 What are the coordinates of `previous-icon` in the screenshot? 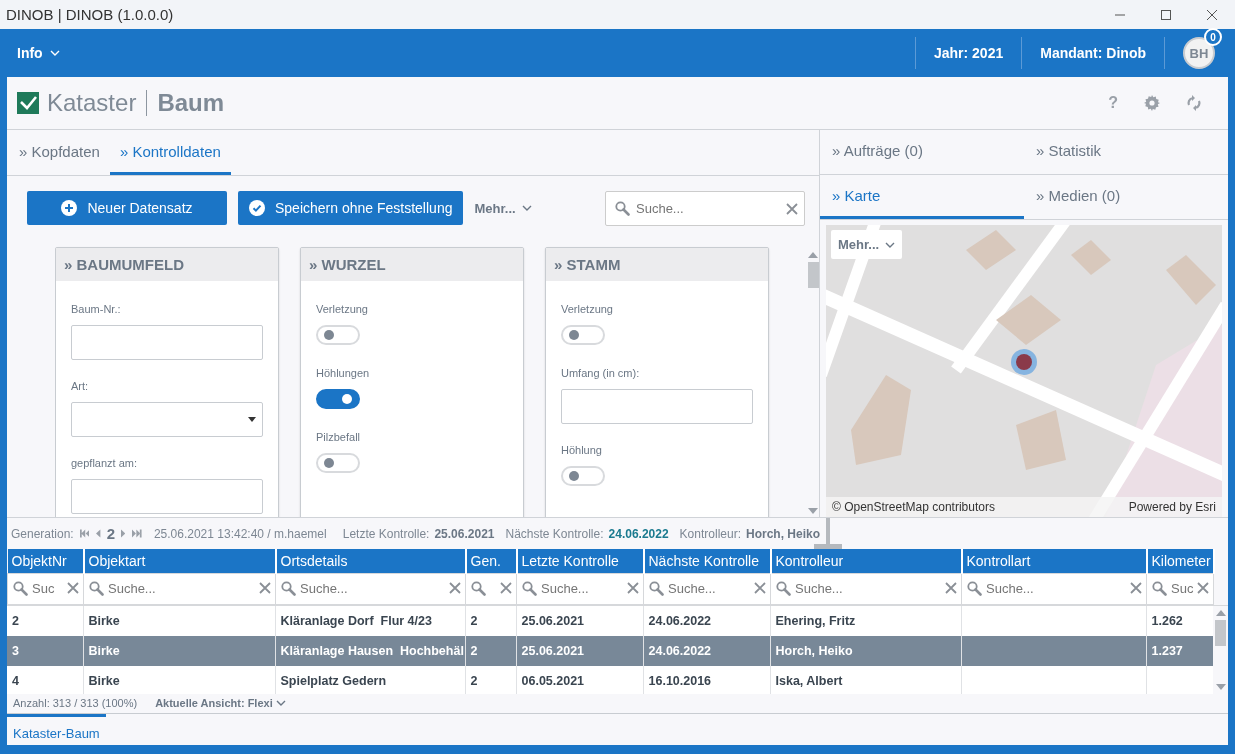 It's located at (98, 533).